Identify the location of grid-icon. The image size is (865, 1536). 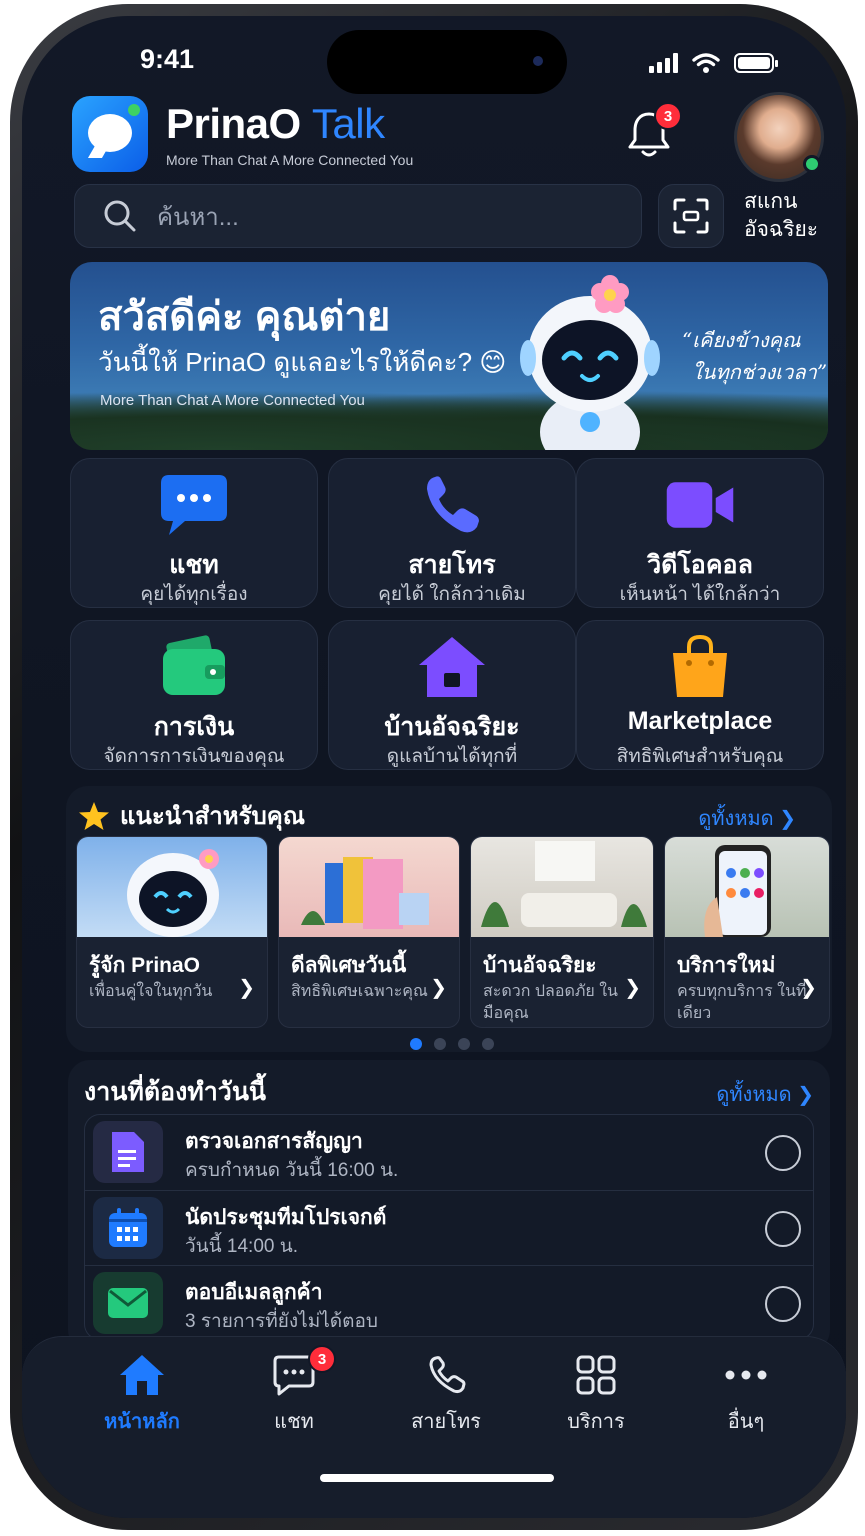
(596, 1375).